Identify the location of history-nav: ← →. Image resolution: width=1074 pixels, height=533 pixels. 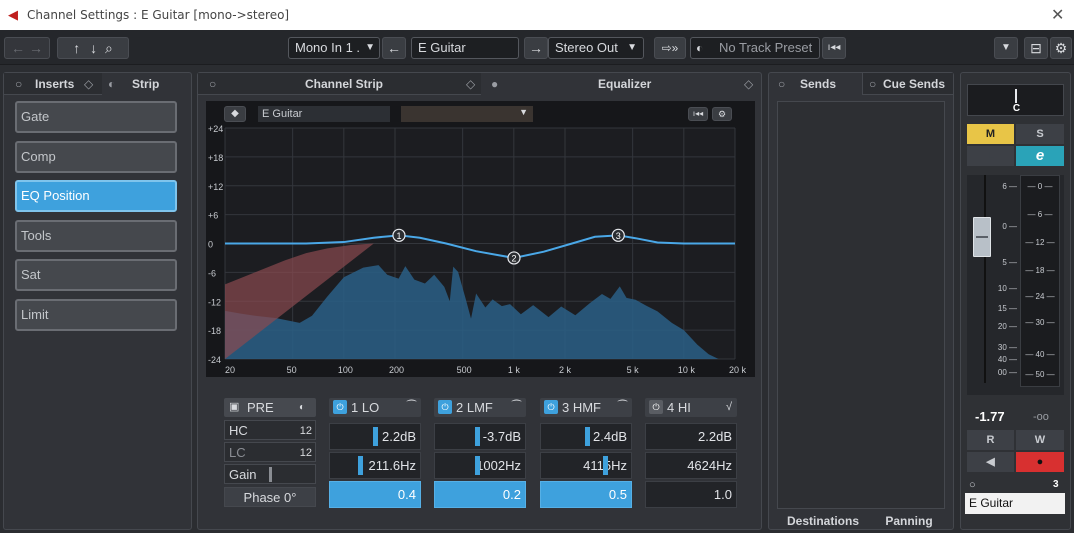
(27, 48).